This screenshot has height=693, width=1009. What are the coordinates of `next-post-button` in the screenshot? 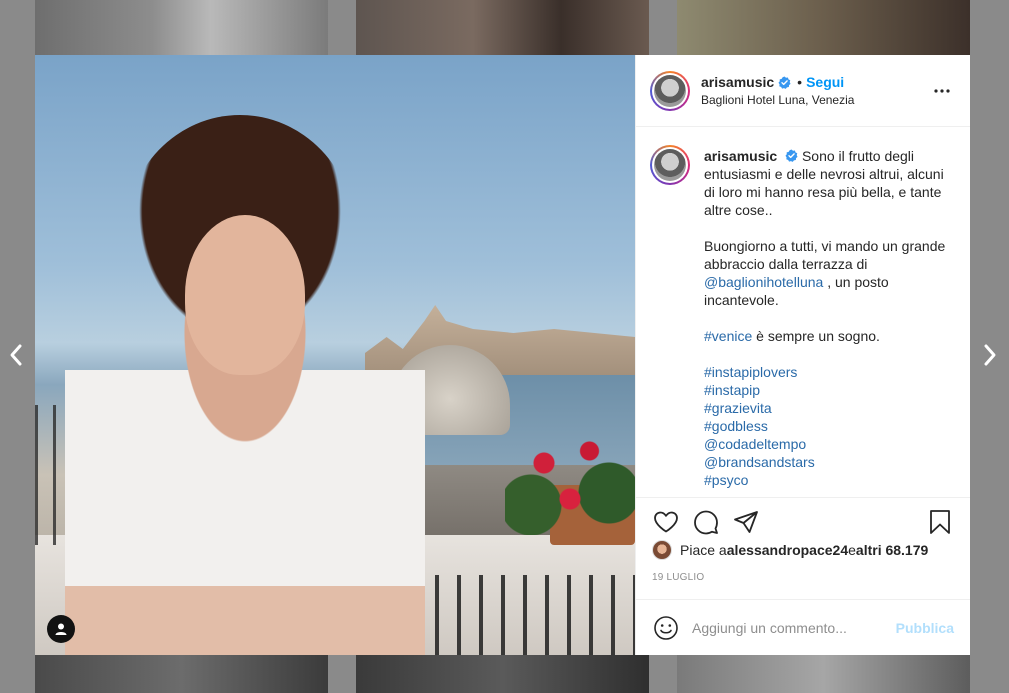 It's located at (990, 355).